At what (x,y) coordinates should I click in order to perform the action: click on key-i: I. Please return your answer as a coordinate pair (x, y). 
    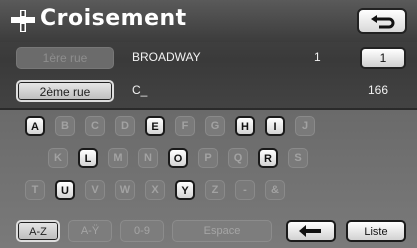
    Looking at the image, I should click on (275, 126).